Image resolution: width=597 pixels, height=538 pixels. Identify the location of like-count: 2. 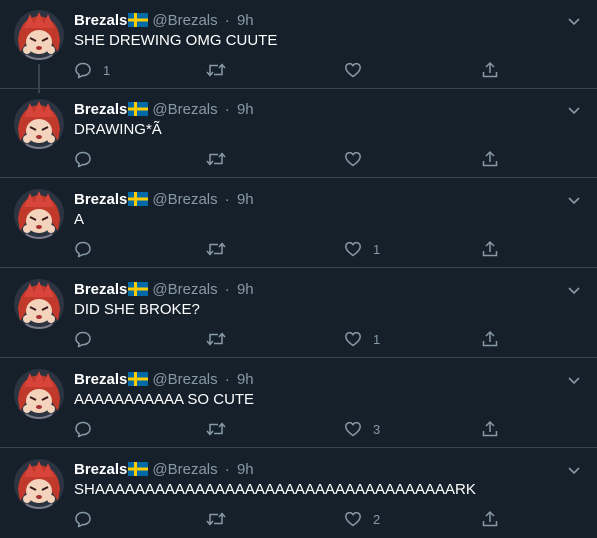
(377, 519).